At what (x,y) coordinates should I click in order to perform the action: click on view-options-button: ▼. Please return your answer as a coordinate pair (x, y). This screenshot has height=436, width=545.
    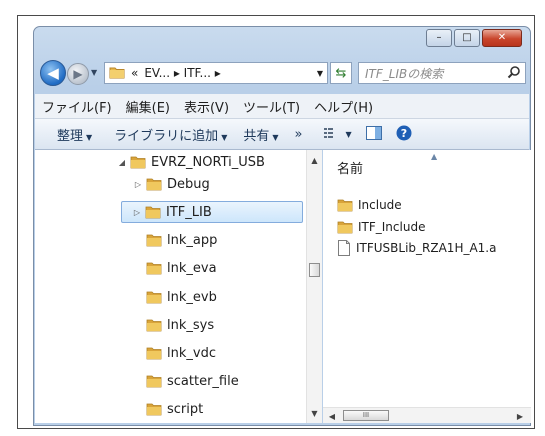
    Looking at the image, I should click on (338, 134).